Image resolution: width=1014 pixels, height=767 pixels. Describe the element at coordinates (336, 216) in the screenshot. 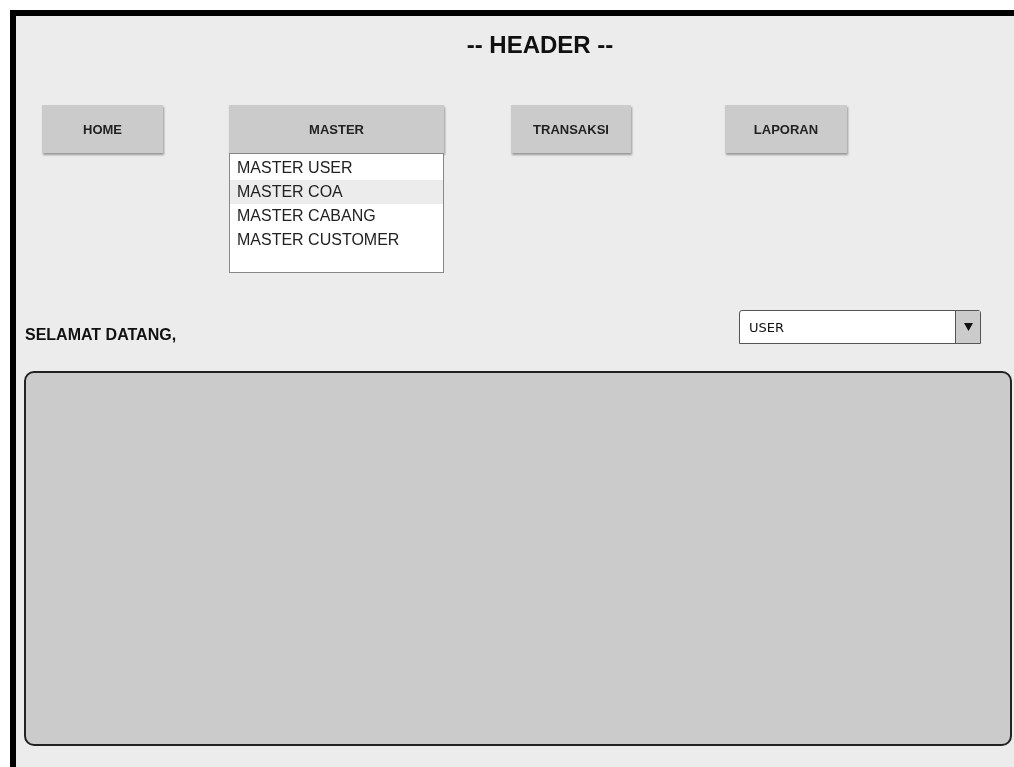

I see `menu-item: MASTER CABANG` at that location.